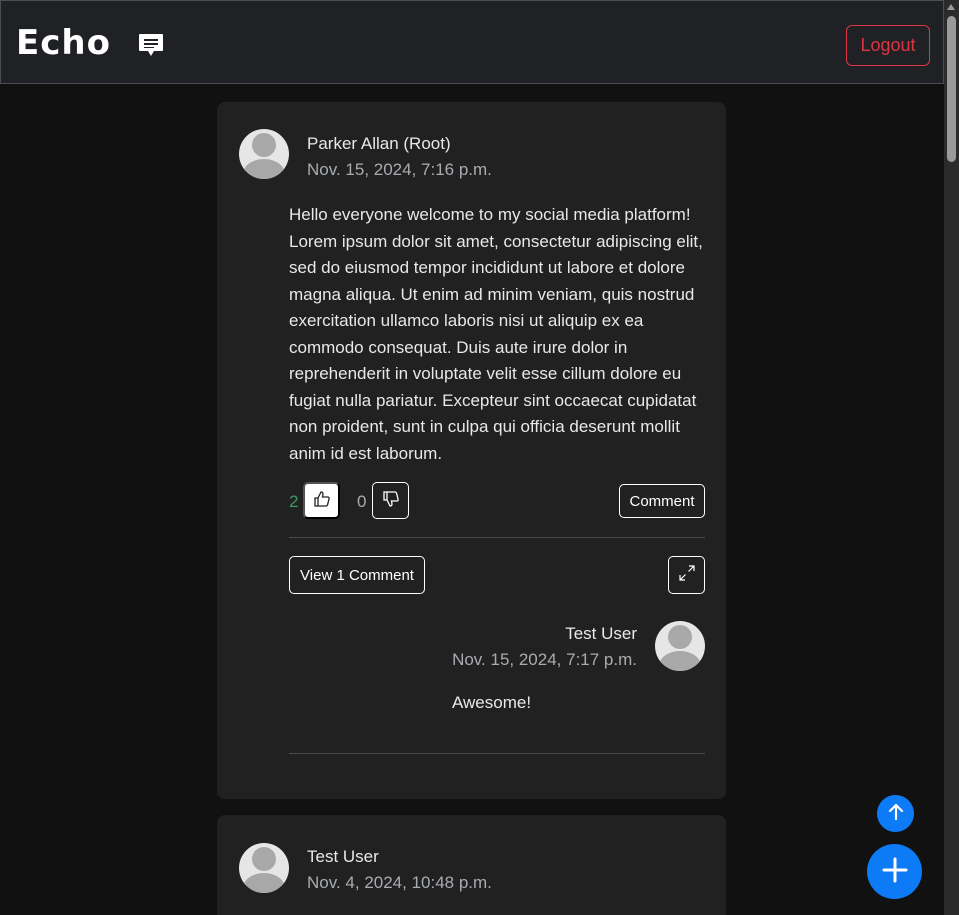  What do you see at coordinates (951, 457) in the screenshot?
I see `scrollbar` at bounding box center [951, 457].